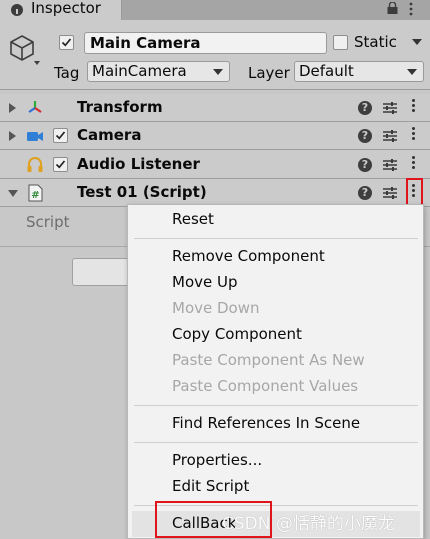 This screenshot has width=430, height=539. Describe the element at coordinates (326, 71) in the screenshot. I see `layer-value: Default` at that location.